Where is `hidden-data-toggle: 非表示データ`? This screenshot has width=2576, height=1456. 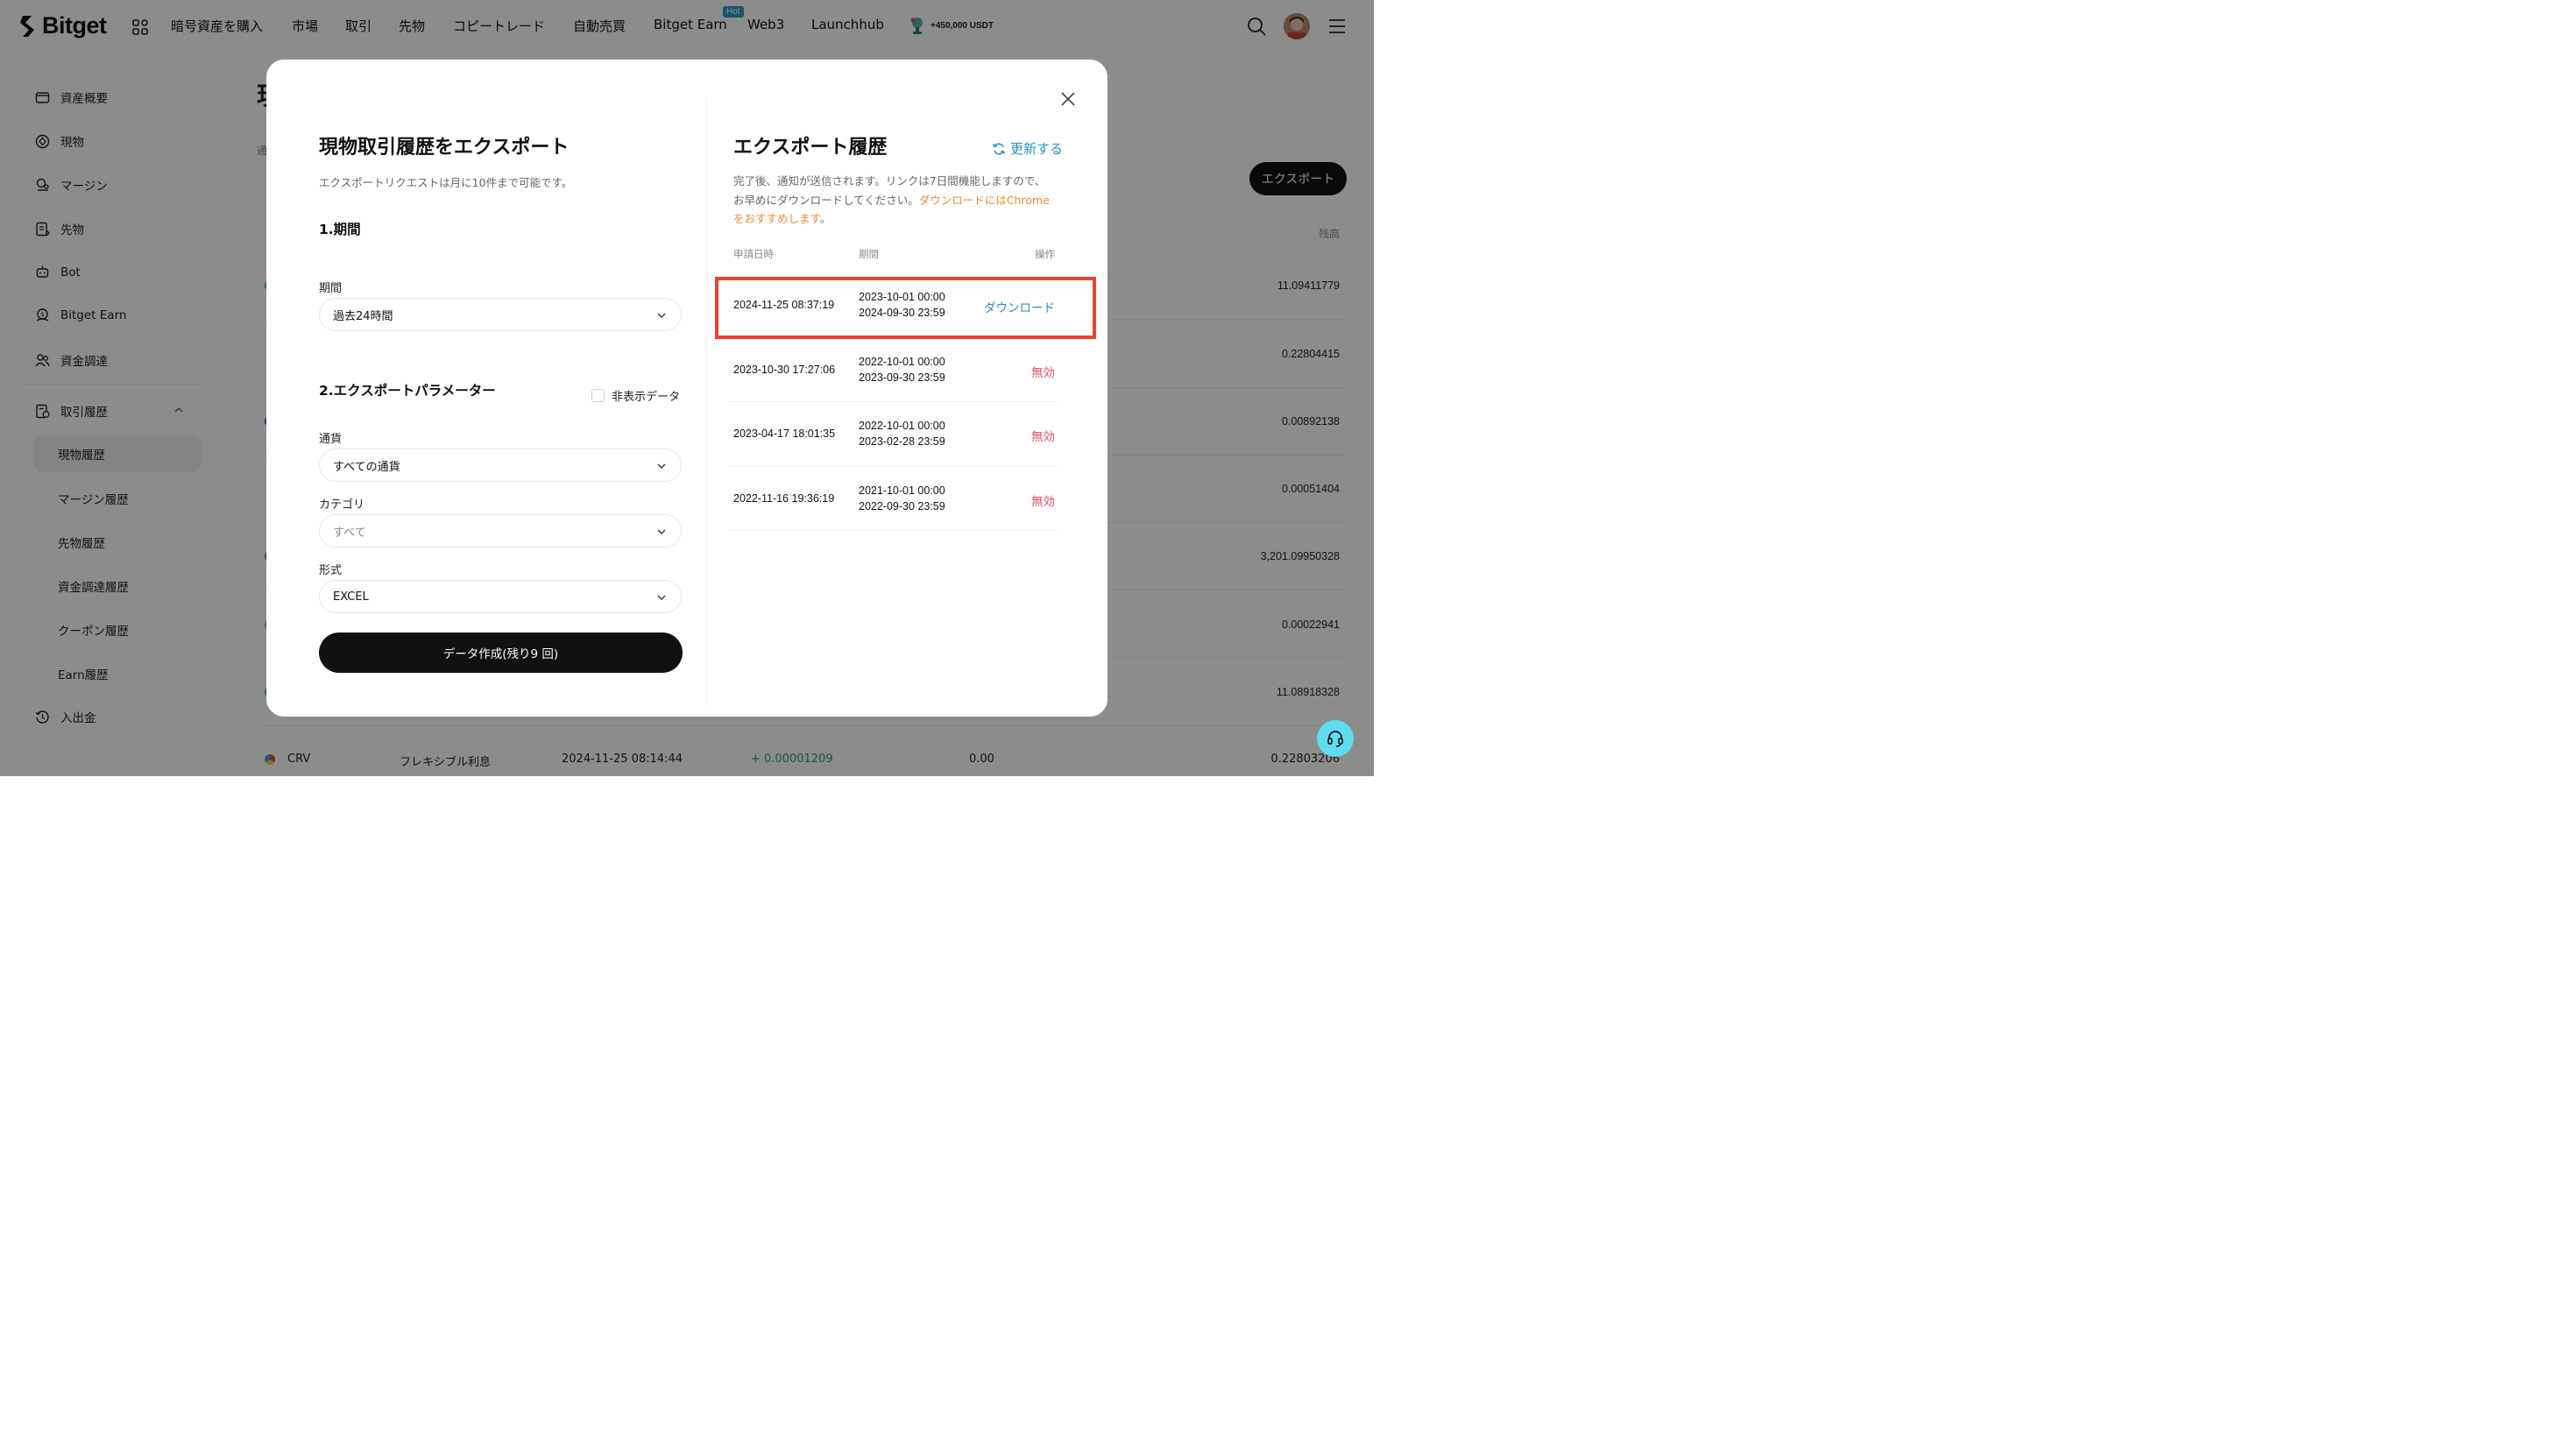 hidden-data-toggle: 非表示データ is located at coordinates (635, 395).